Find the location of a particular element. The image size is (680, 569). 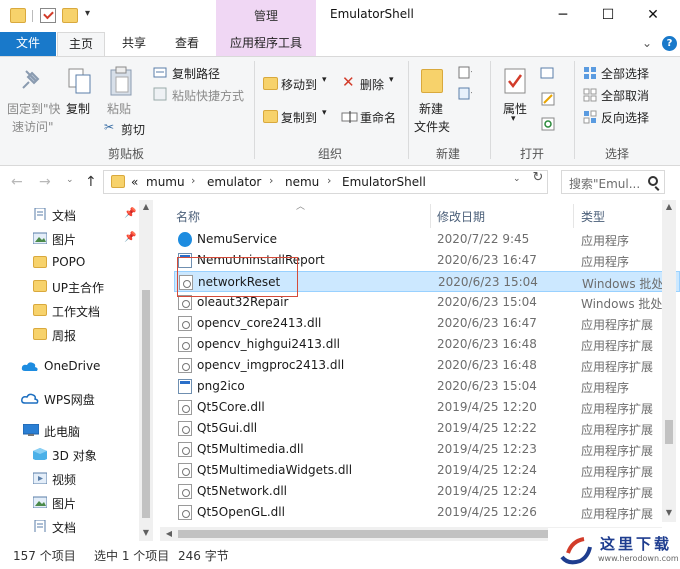

rename-button: 重命名 is located at coordinates (378, 117).